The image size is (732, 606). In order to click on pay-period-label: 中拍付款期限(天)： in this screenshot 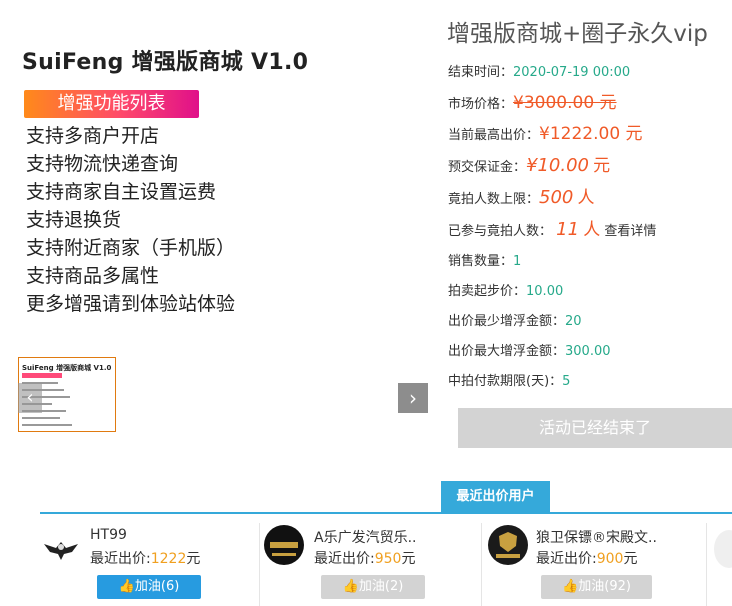, I will do `click(505, 381)`.